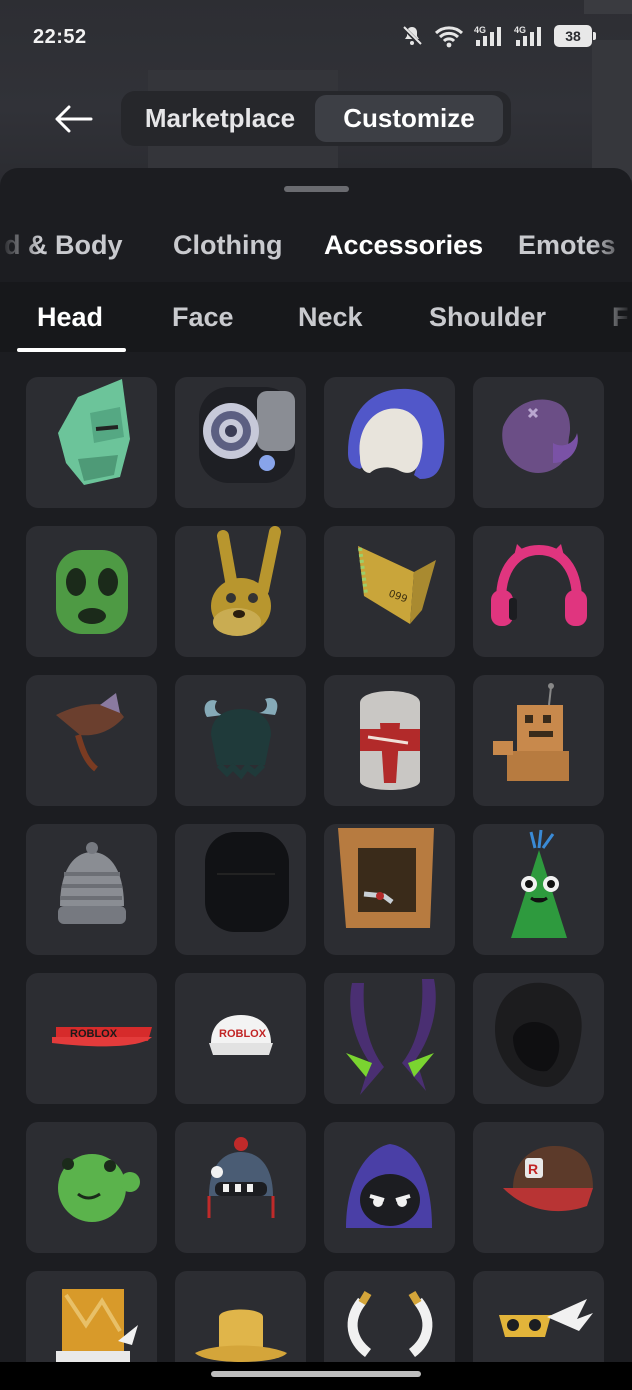  Describe the element at coordinates (94, 432) in the screenshot. I see `green-golem-helmet-icon` at that location.